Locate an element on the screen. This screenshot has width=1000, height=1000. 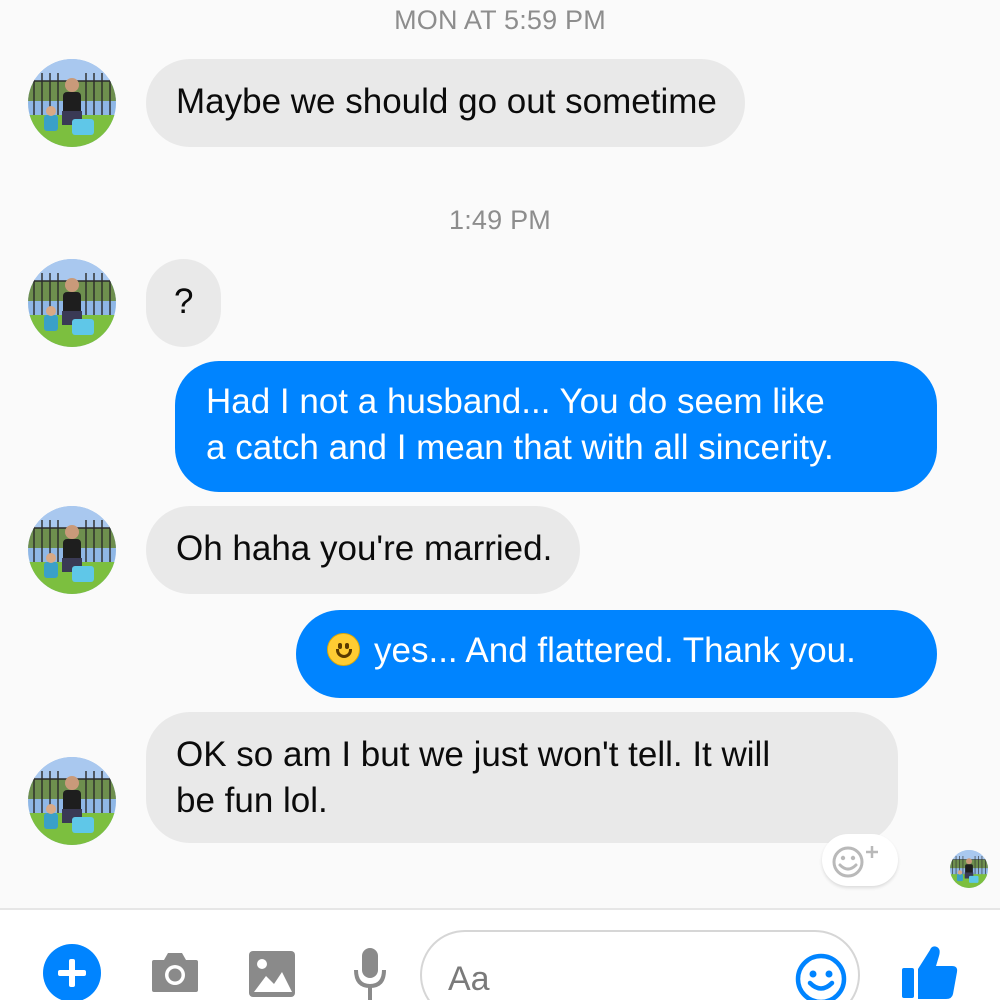
message-composer is located at coordinates (500, 954).